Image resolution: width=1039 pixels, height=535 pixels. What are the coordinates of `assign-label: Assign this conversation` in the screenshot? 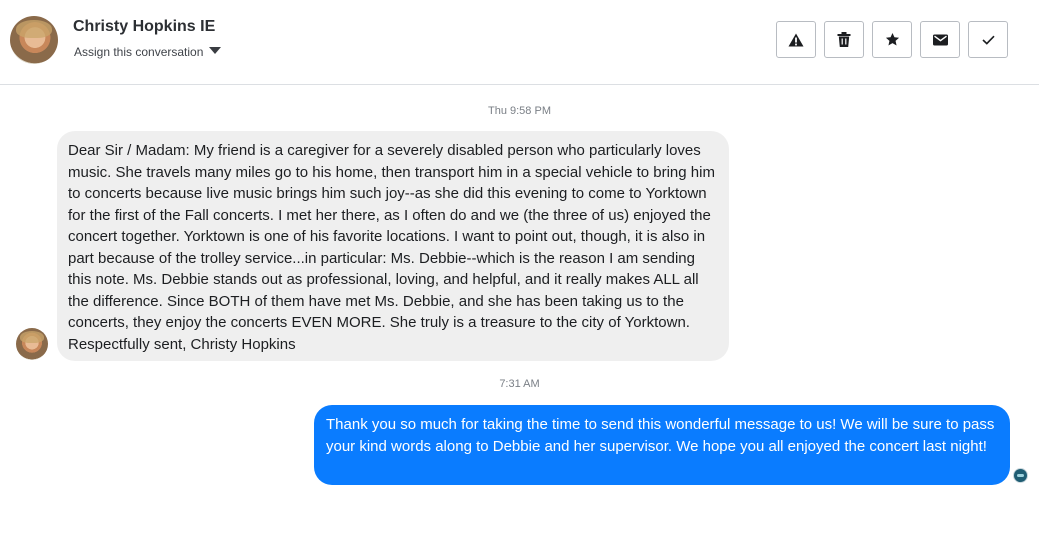 It's located at (139, 52).